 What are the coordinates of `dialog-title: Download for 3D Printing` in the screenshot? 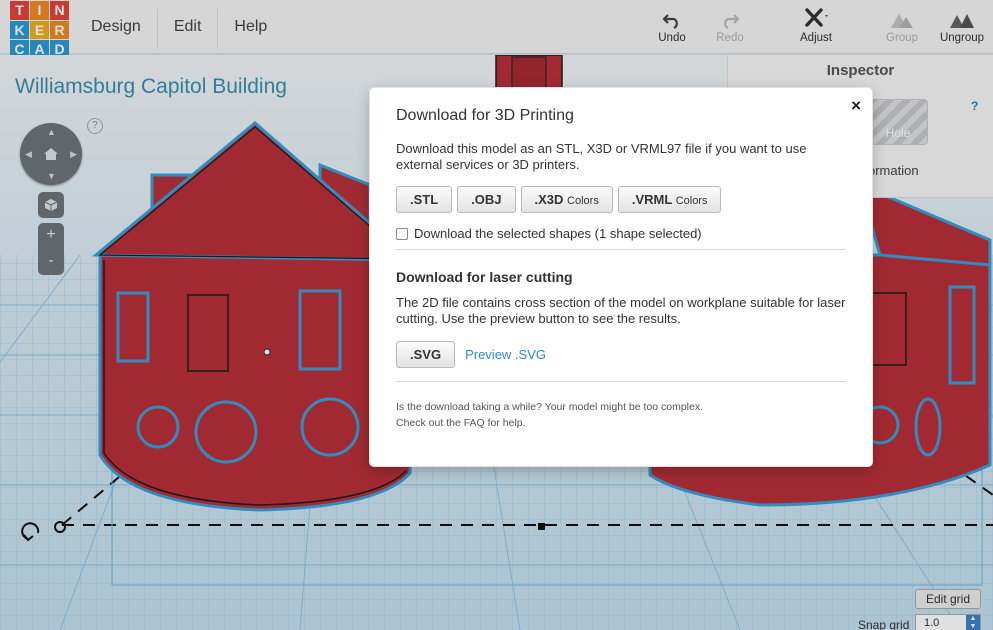 It's located at (485, 115).